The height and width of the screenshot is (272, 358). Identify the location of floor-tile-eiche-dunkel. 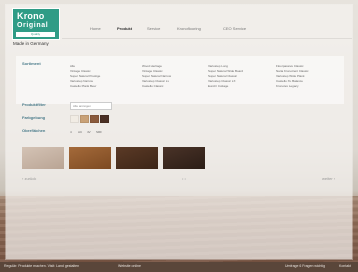
(184, 158).